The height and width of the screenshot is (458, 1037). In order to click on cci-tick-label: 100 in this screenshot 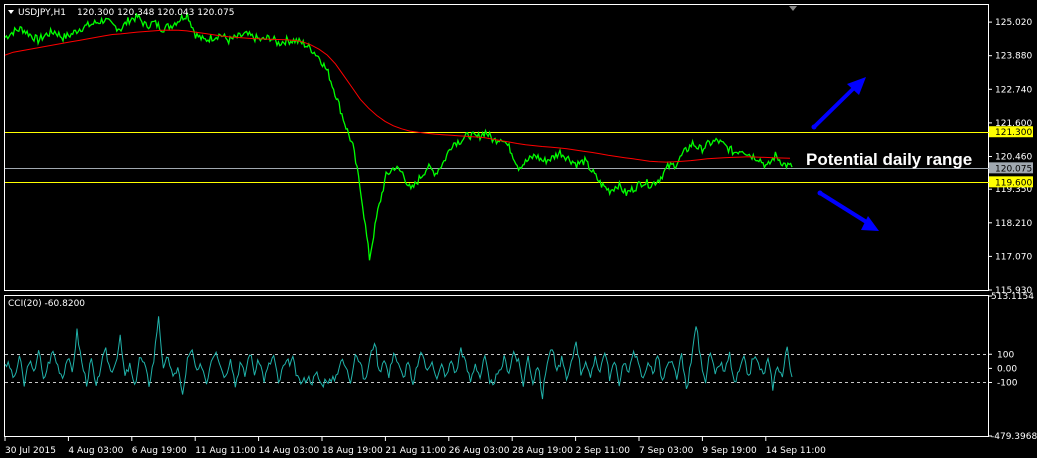, I will do `click(1005, 355)`.